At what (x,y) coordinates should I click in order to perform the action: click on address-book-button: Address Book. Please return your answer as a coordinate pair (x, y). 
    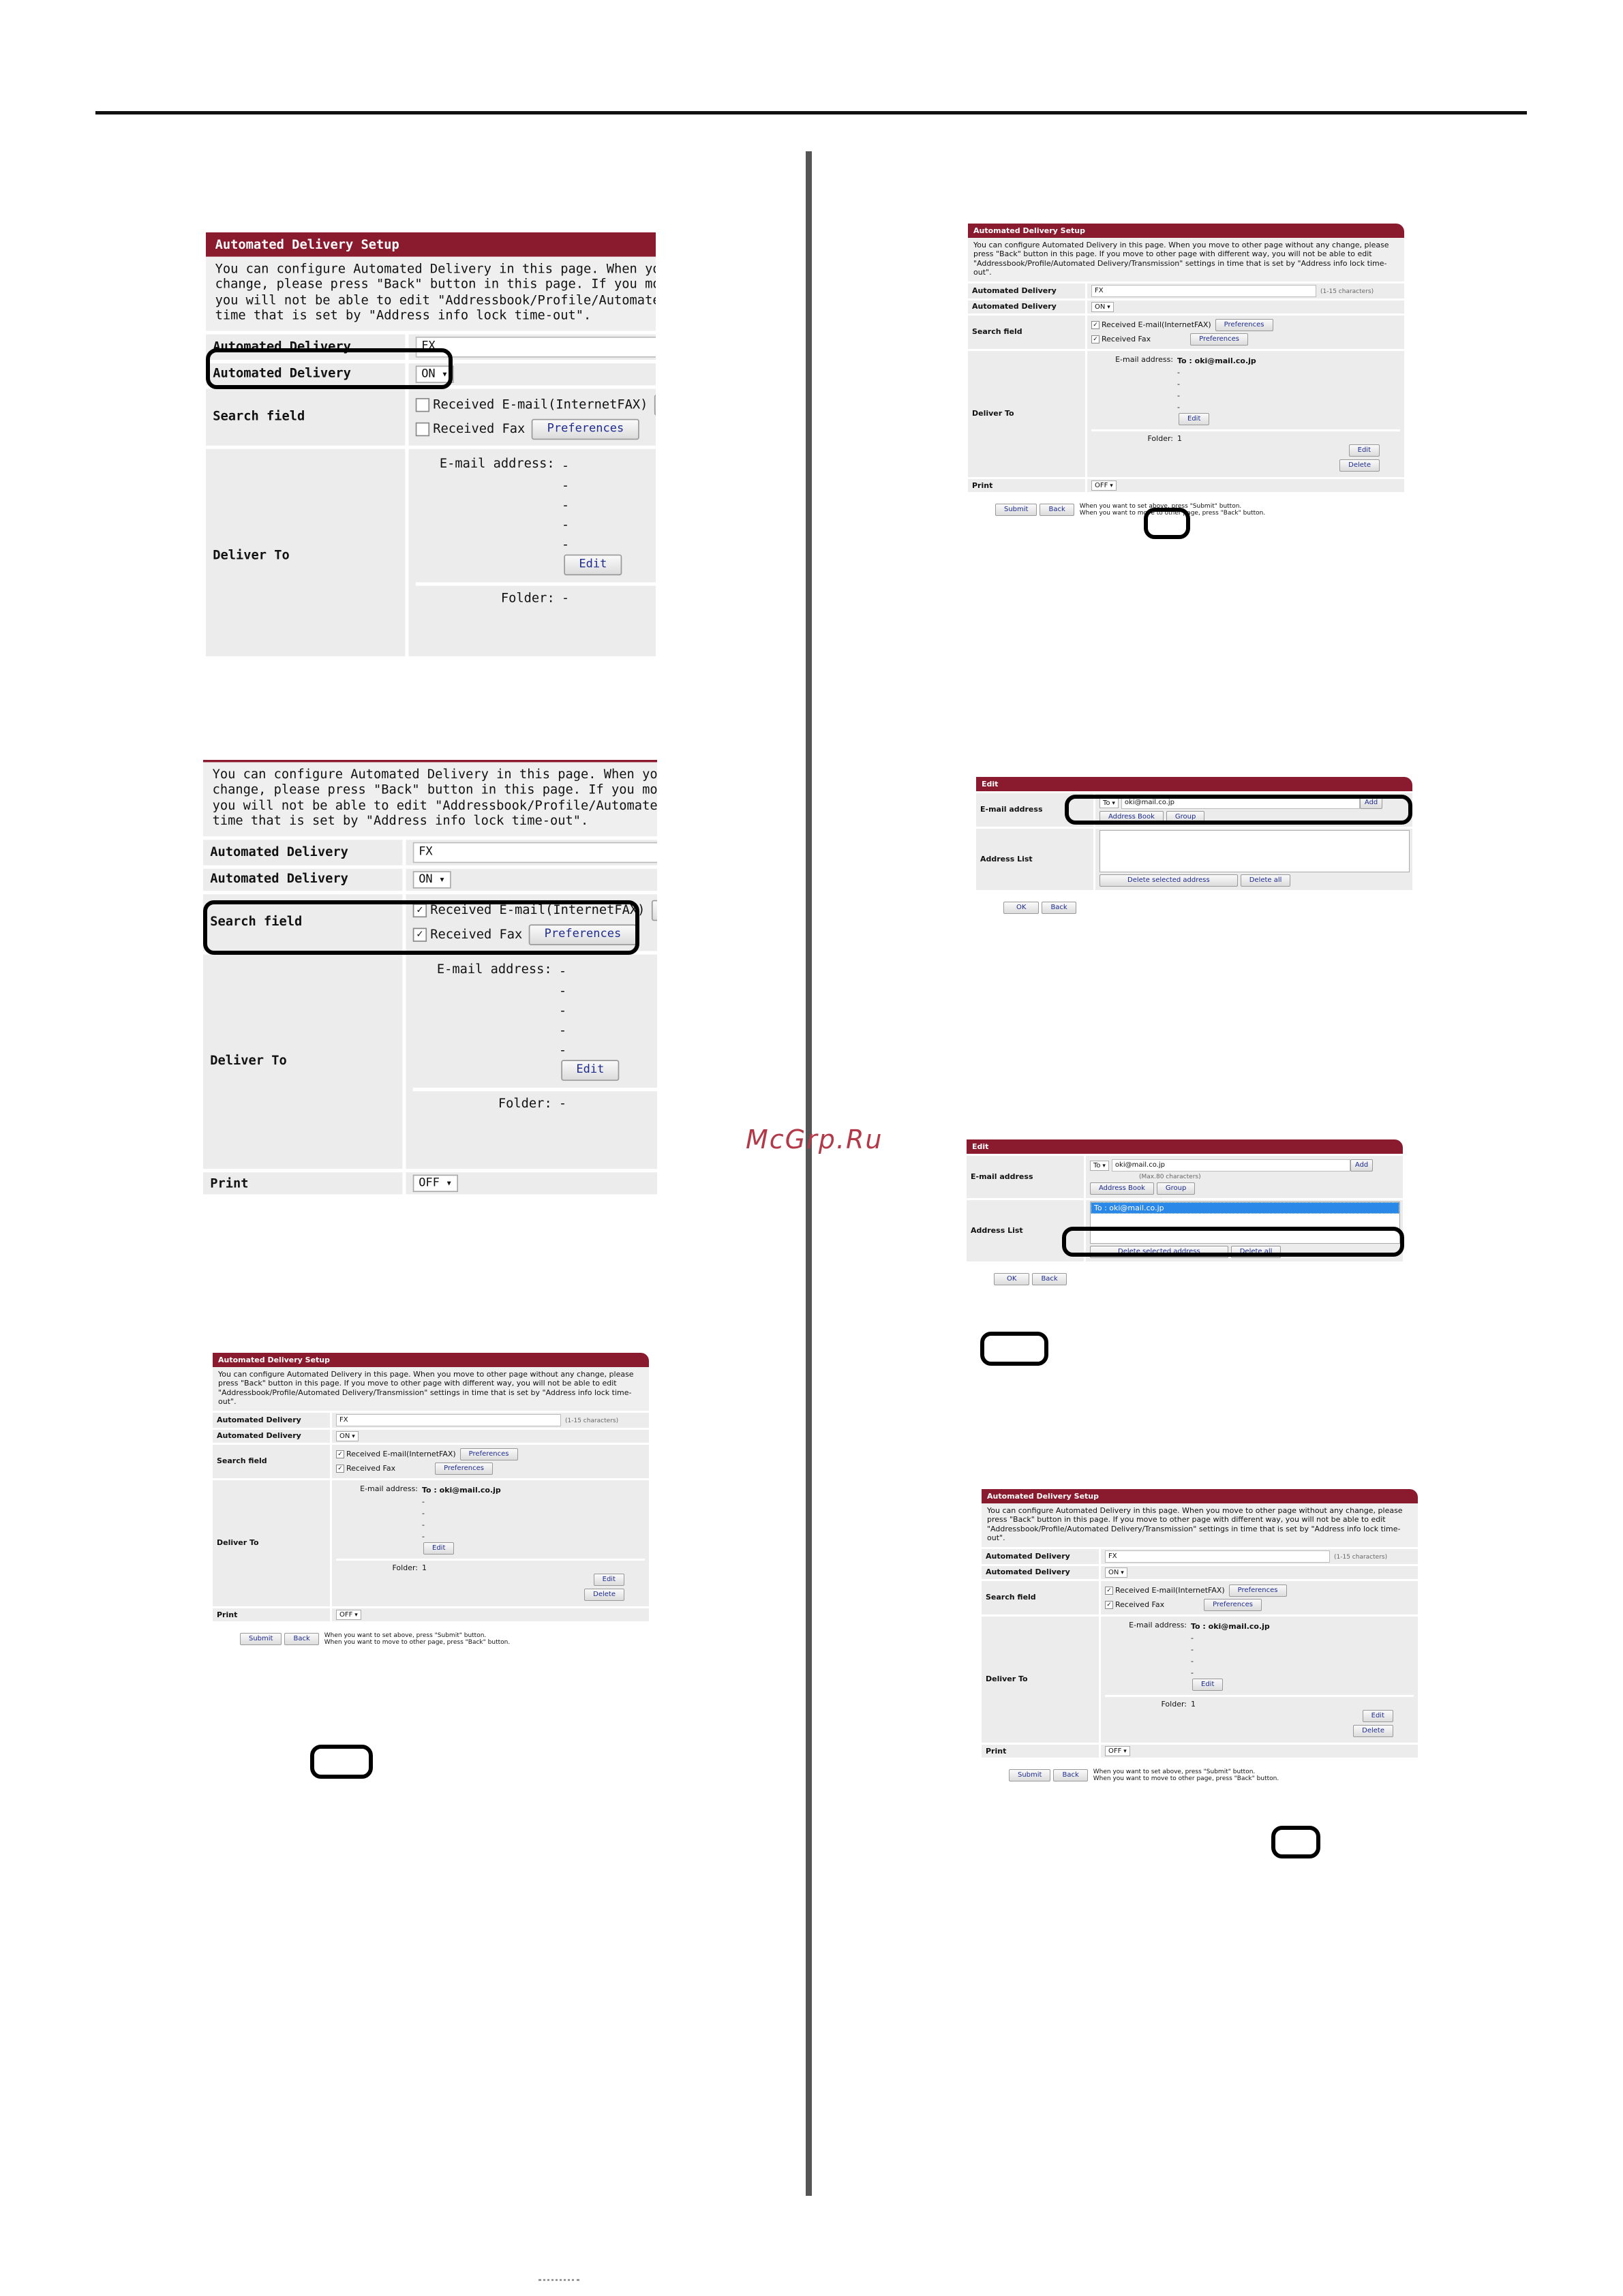
    Looking at the image, I should click on (1122, 1189).